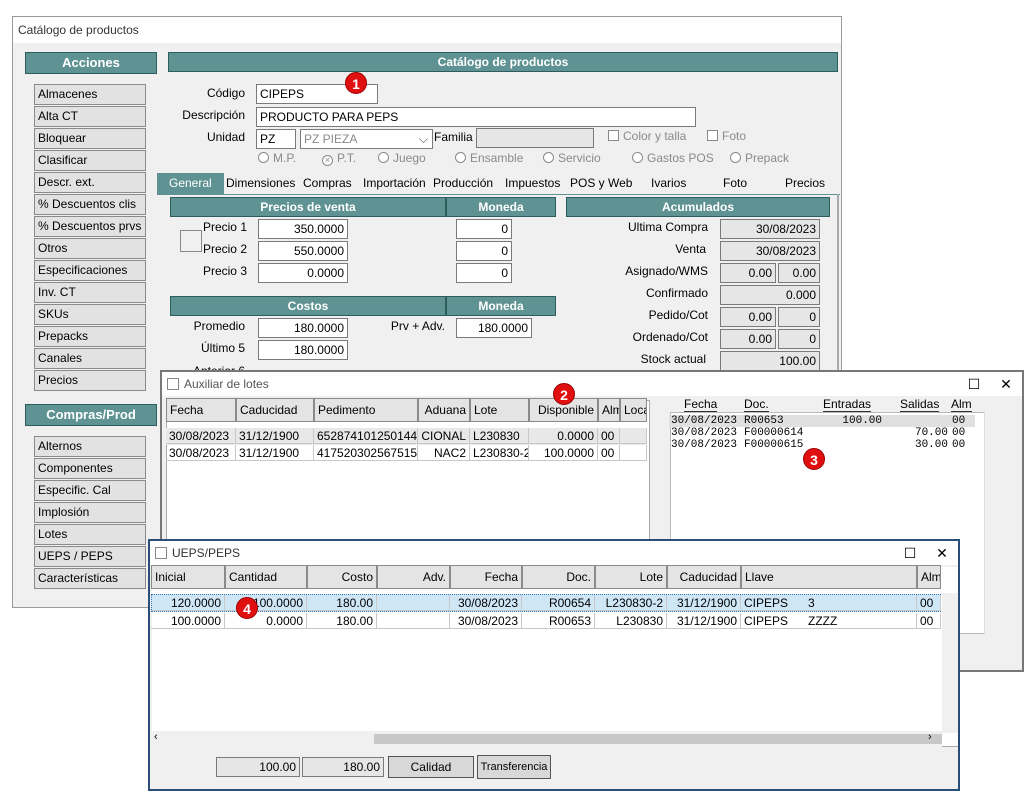  What do you see at coordinates (342, 577) in the screenshot?
I see `ueps-col-header: Costo` at bounding box center [342, 577].